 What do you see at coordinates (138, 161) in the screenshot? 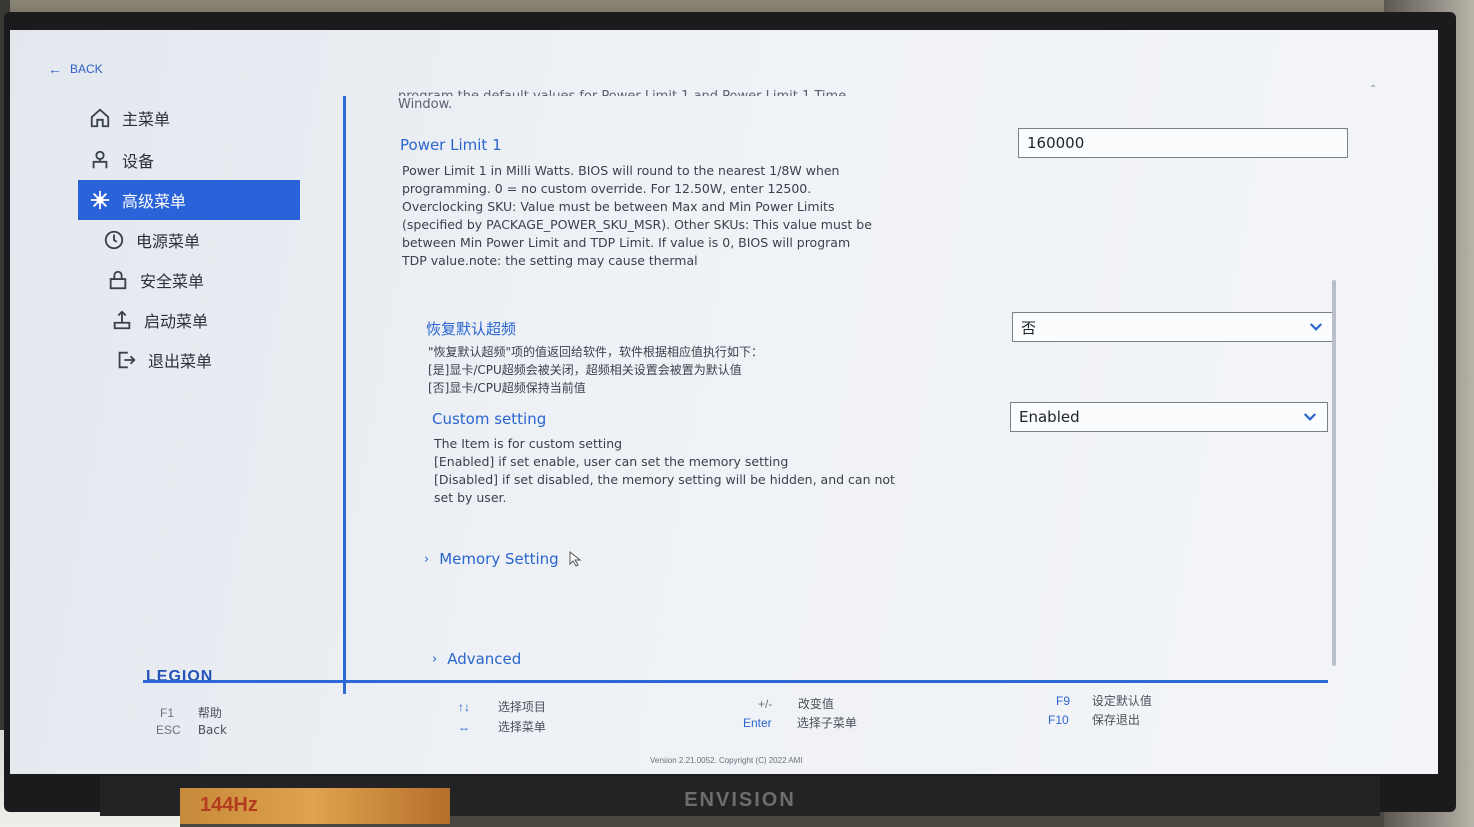
I see `sidebar-item-label: 设备` at bounding box center [138, 161].